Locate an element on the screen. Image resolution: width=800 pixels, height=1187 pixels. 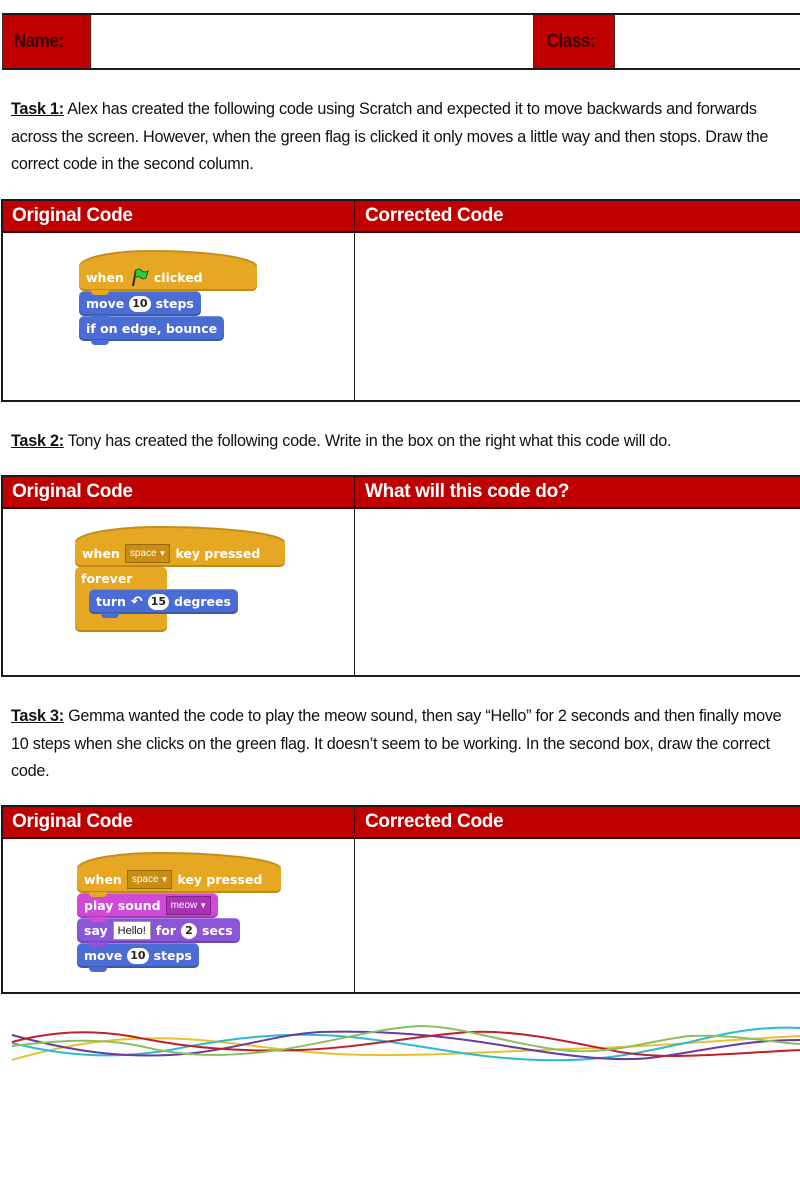
task-3-title: Task 3: is located at coordinates (37, 716).